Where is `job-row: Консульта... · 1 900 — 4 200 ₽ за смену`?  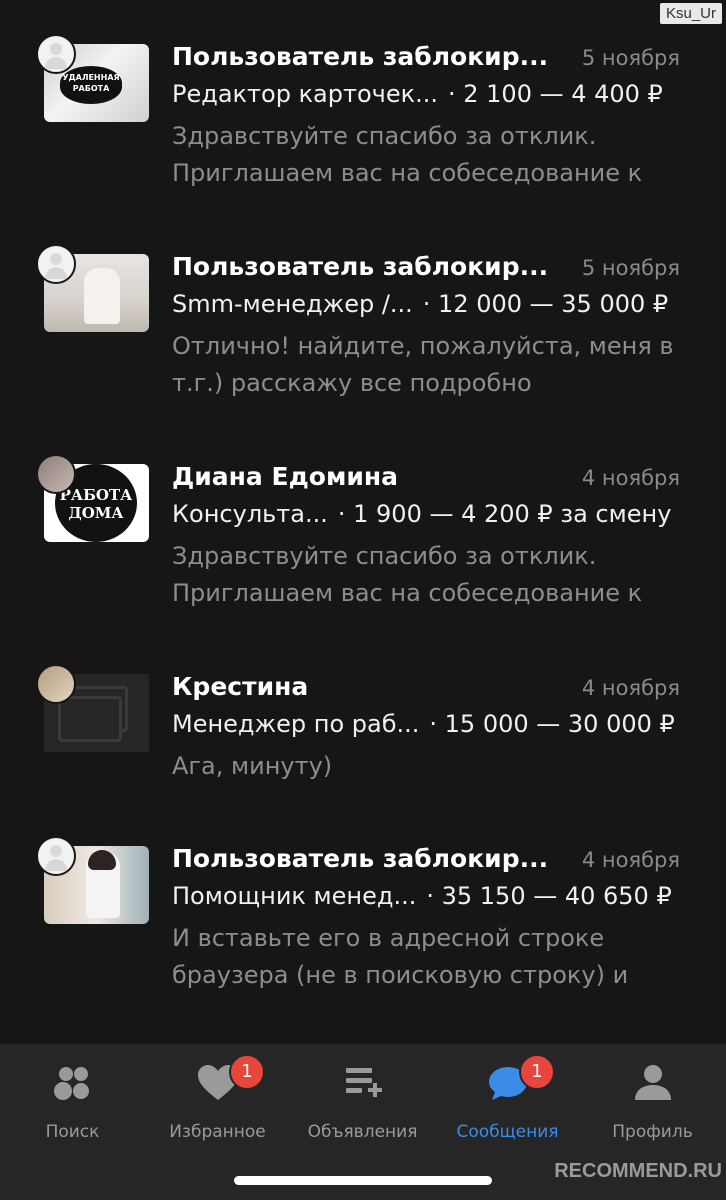
job-row: Консульта... · 1 900 — 4 200 ₽ за смену is located at coordinates (427, 514).